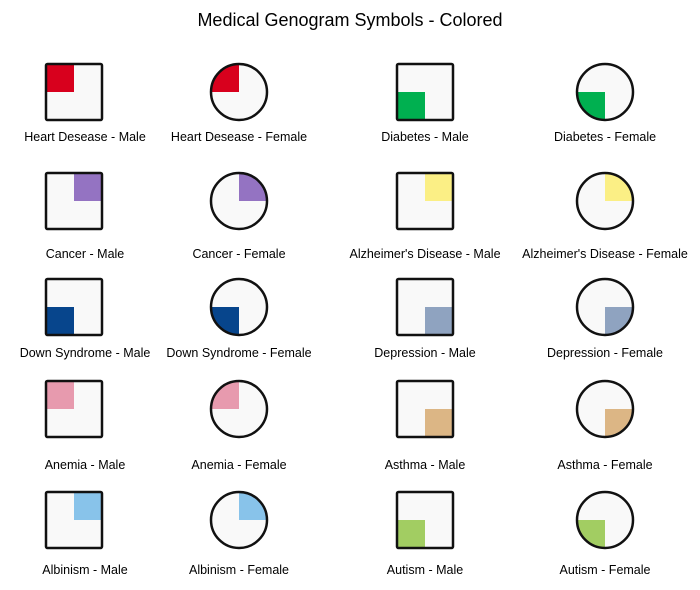  Describe the element at coordinates (85, 254) in the screenshot. I see `symbol-label: Cancer - Male` at that location.